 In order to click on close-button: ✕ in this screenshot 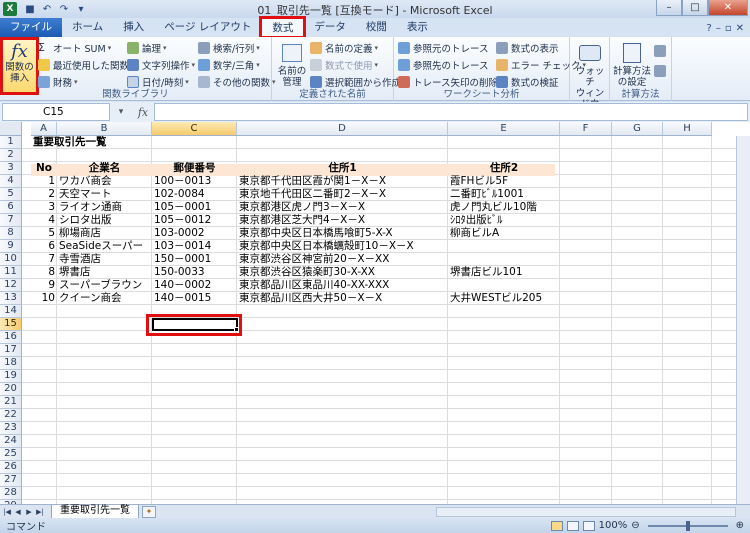, I will do `click(728, 8)`.